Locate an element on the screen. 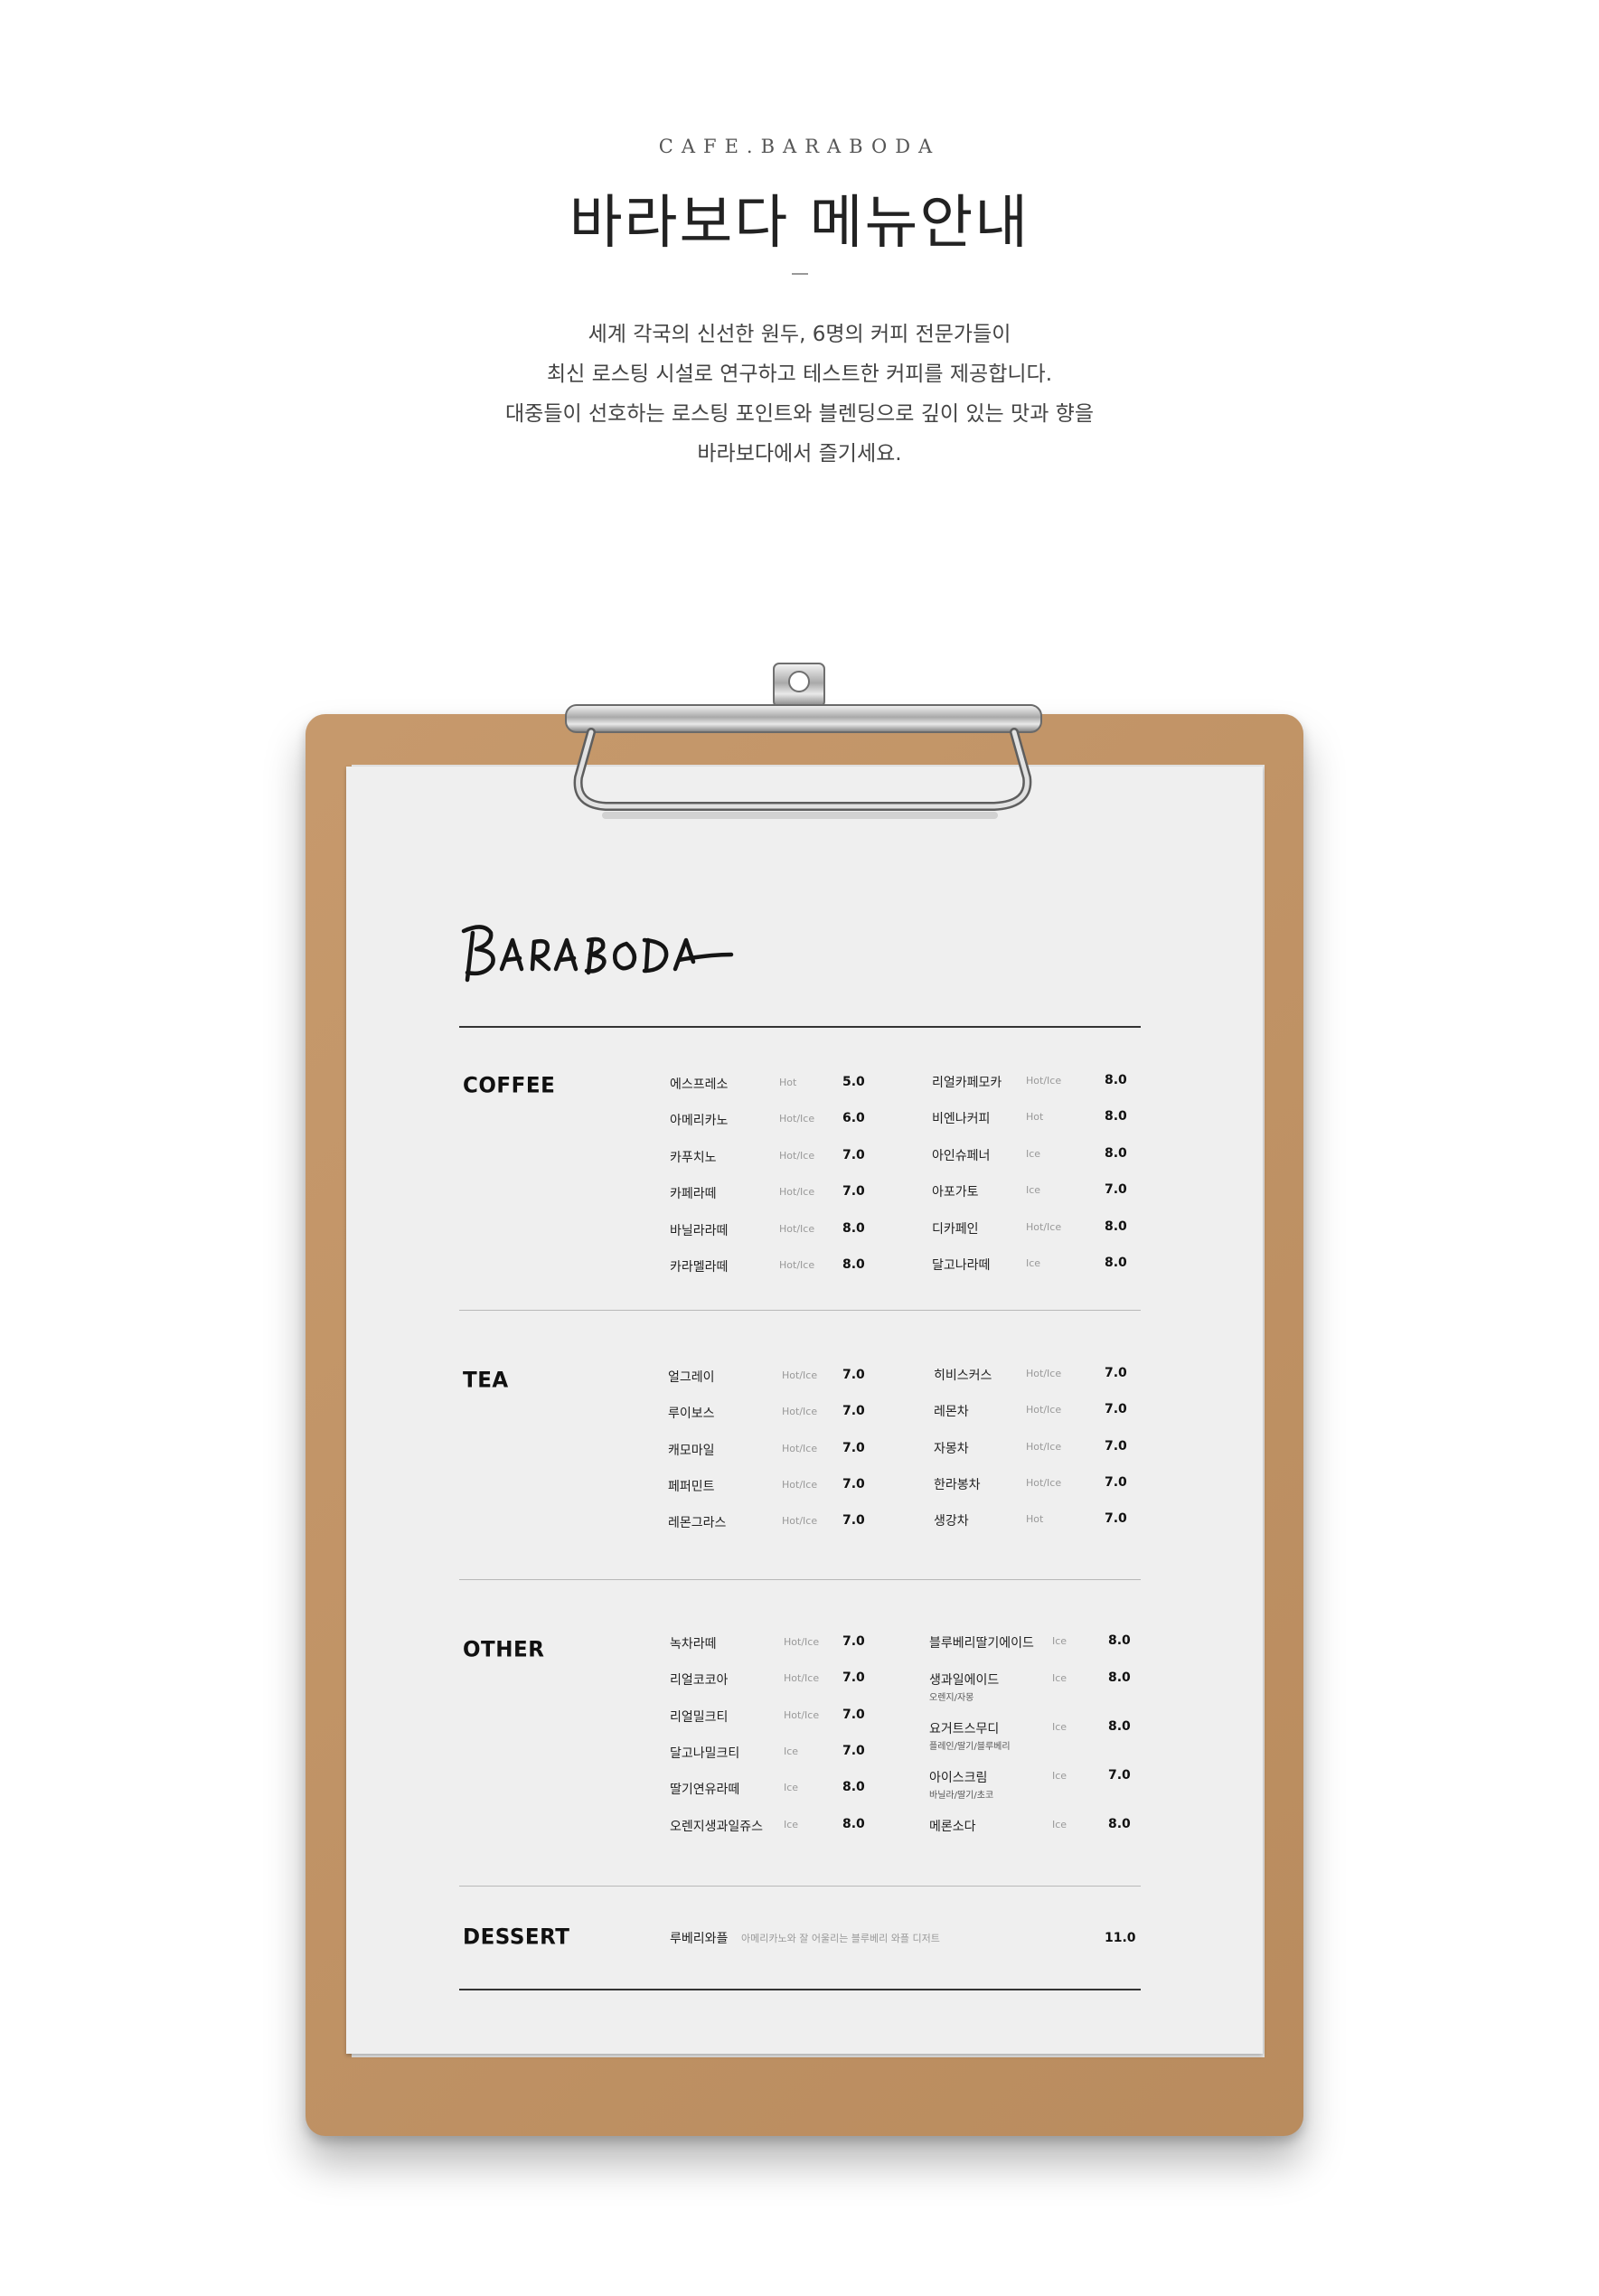  item-name: 생과일에이드 is located at coordinates (964, 1680).